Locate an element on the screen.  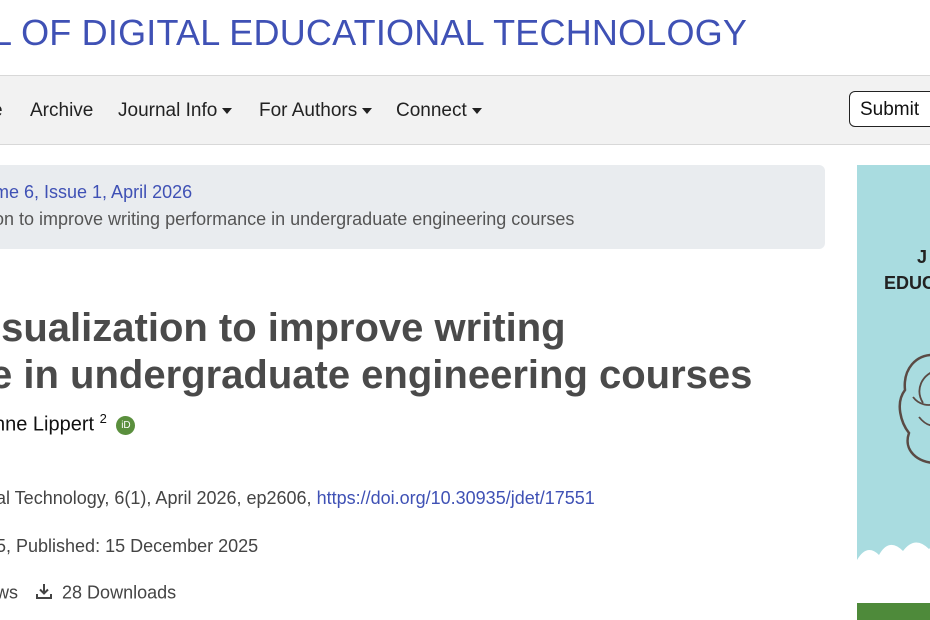
article-title-line-1: isualization to improve writing is located at coordinates (283, 328).